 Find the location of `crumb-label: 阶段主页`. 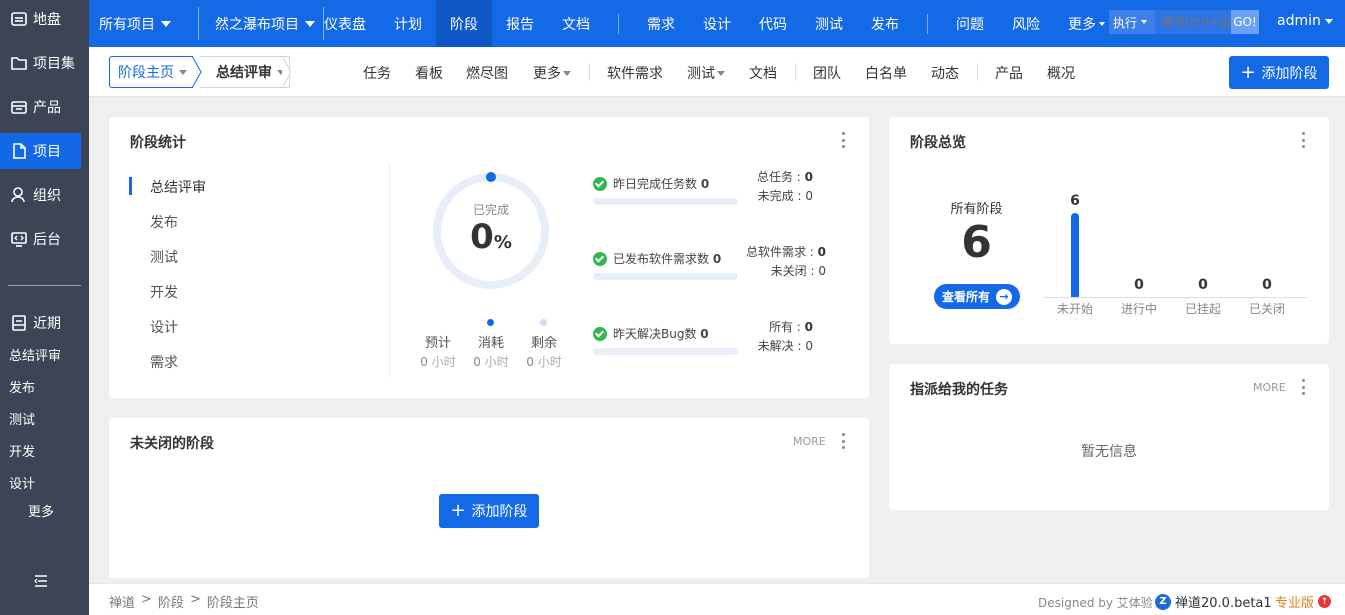

crumb-label: 阶段主页 is located at coordinates (146, 73).